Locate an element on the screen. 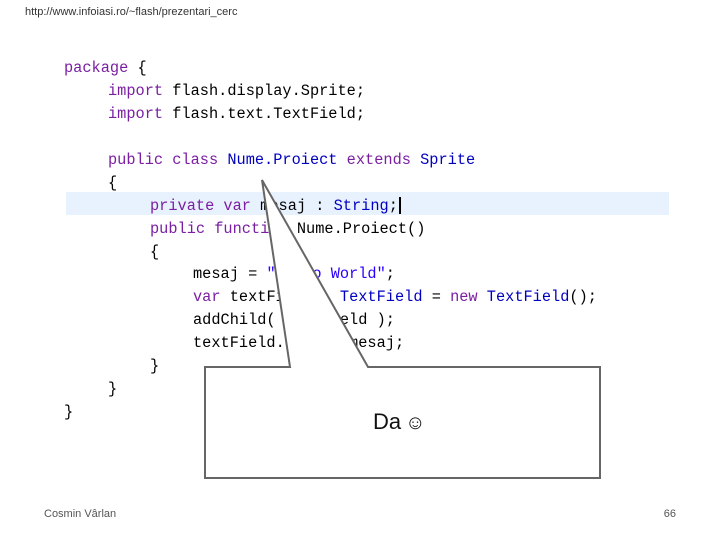 The image size is (720, 540). callout-label: Da is located at coordinates (387, 421).